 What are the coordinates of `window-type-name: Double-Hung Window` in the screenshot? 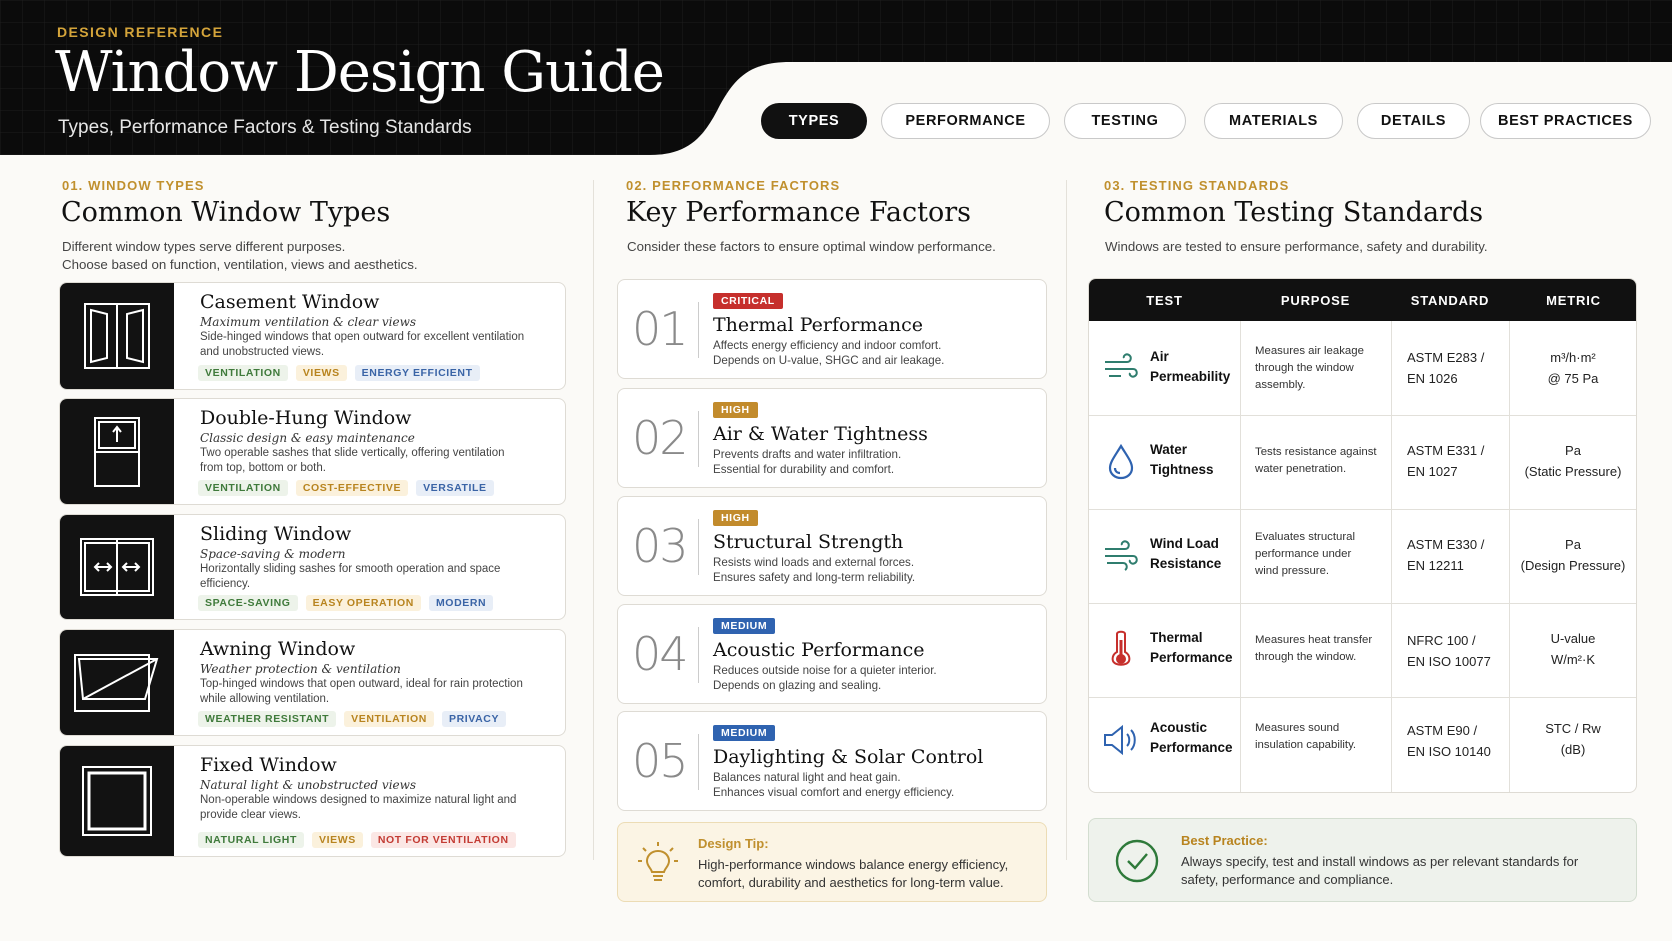 It's located at (306, 418).